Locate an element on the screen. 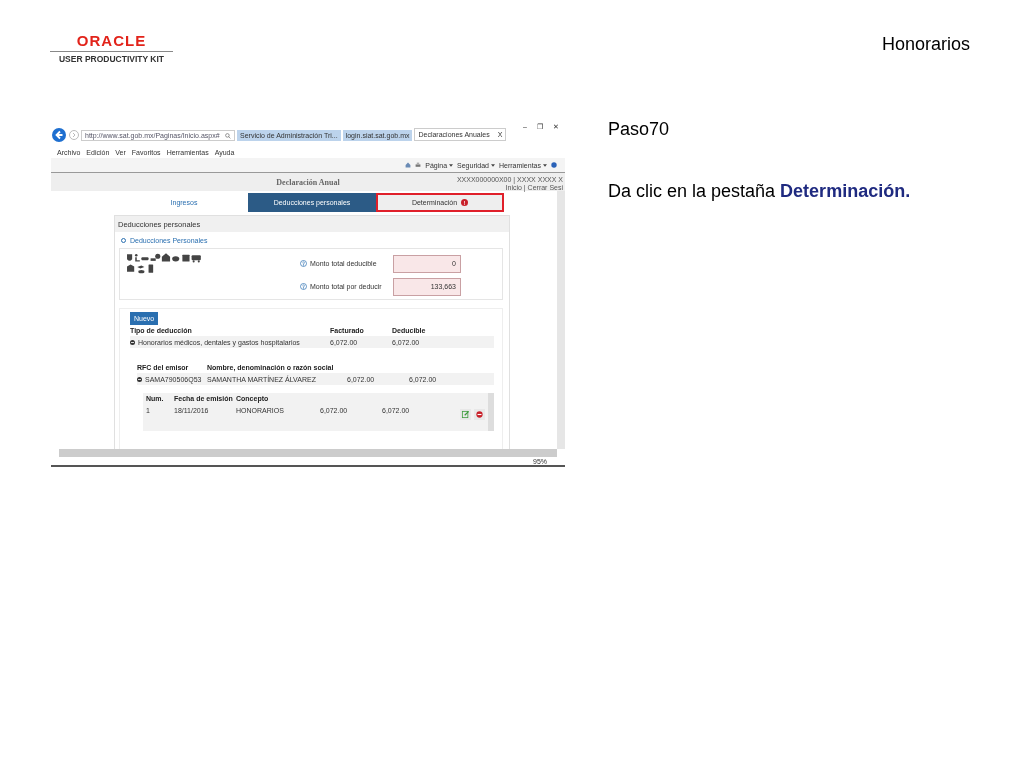  instruction-text: Da clic en la pestaña Determinación. is located at coordinates (759, 191).